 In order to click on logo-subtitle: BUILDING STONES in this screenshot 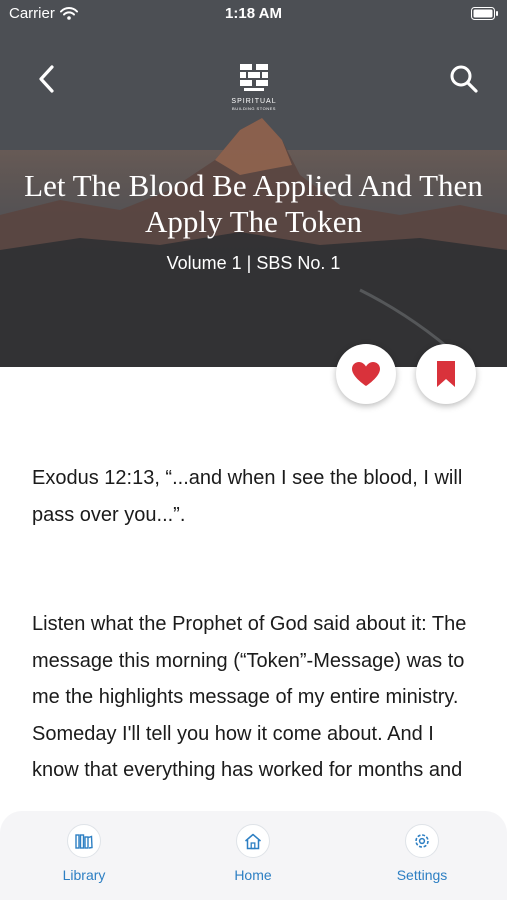, I will do `click(254, 108)`.